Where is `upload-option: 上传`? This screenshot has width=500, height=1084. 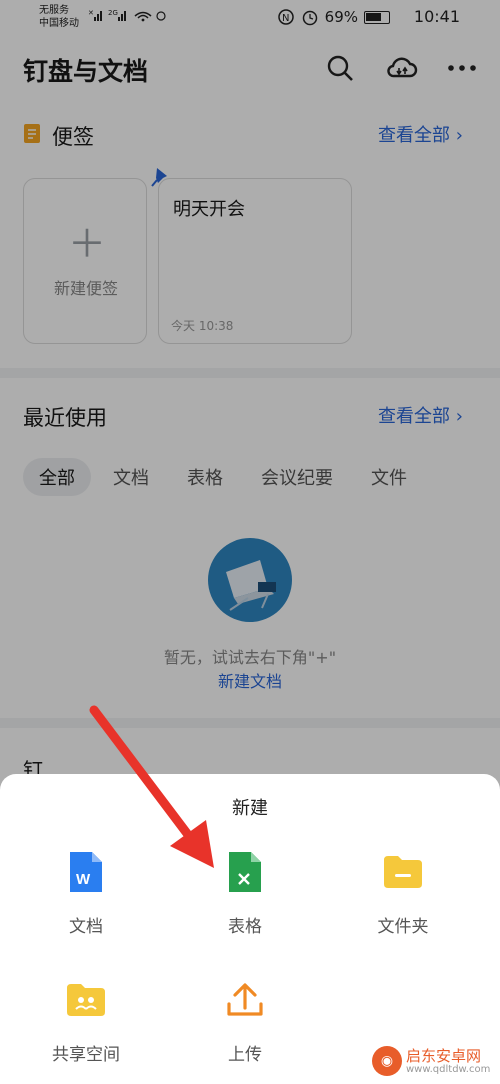 upload-option: 上传 is located at coordinates (245, 1020).